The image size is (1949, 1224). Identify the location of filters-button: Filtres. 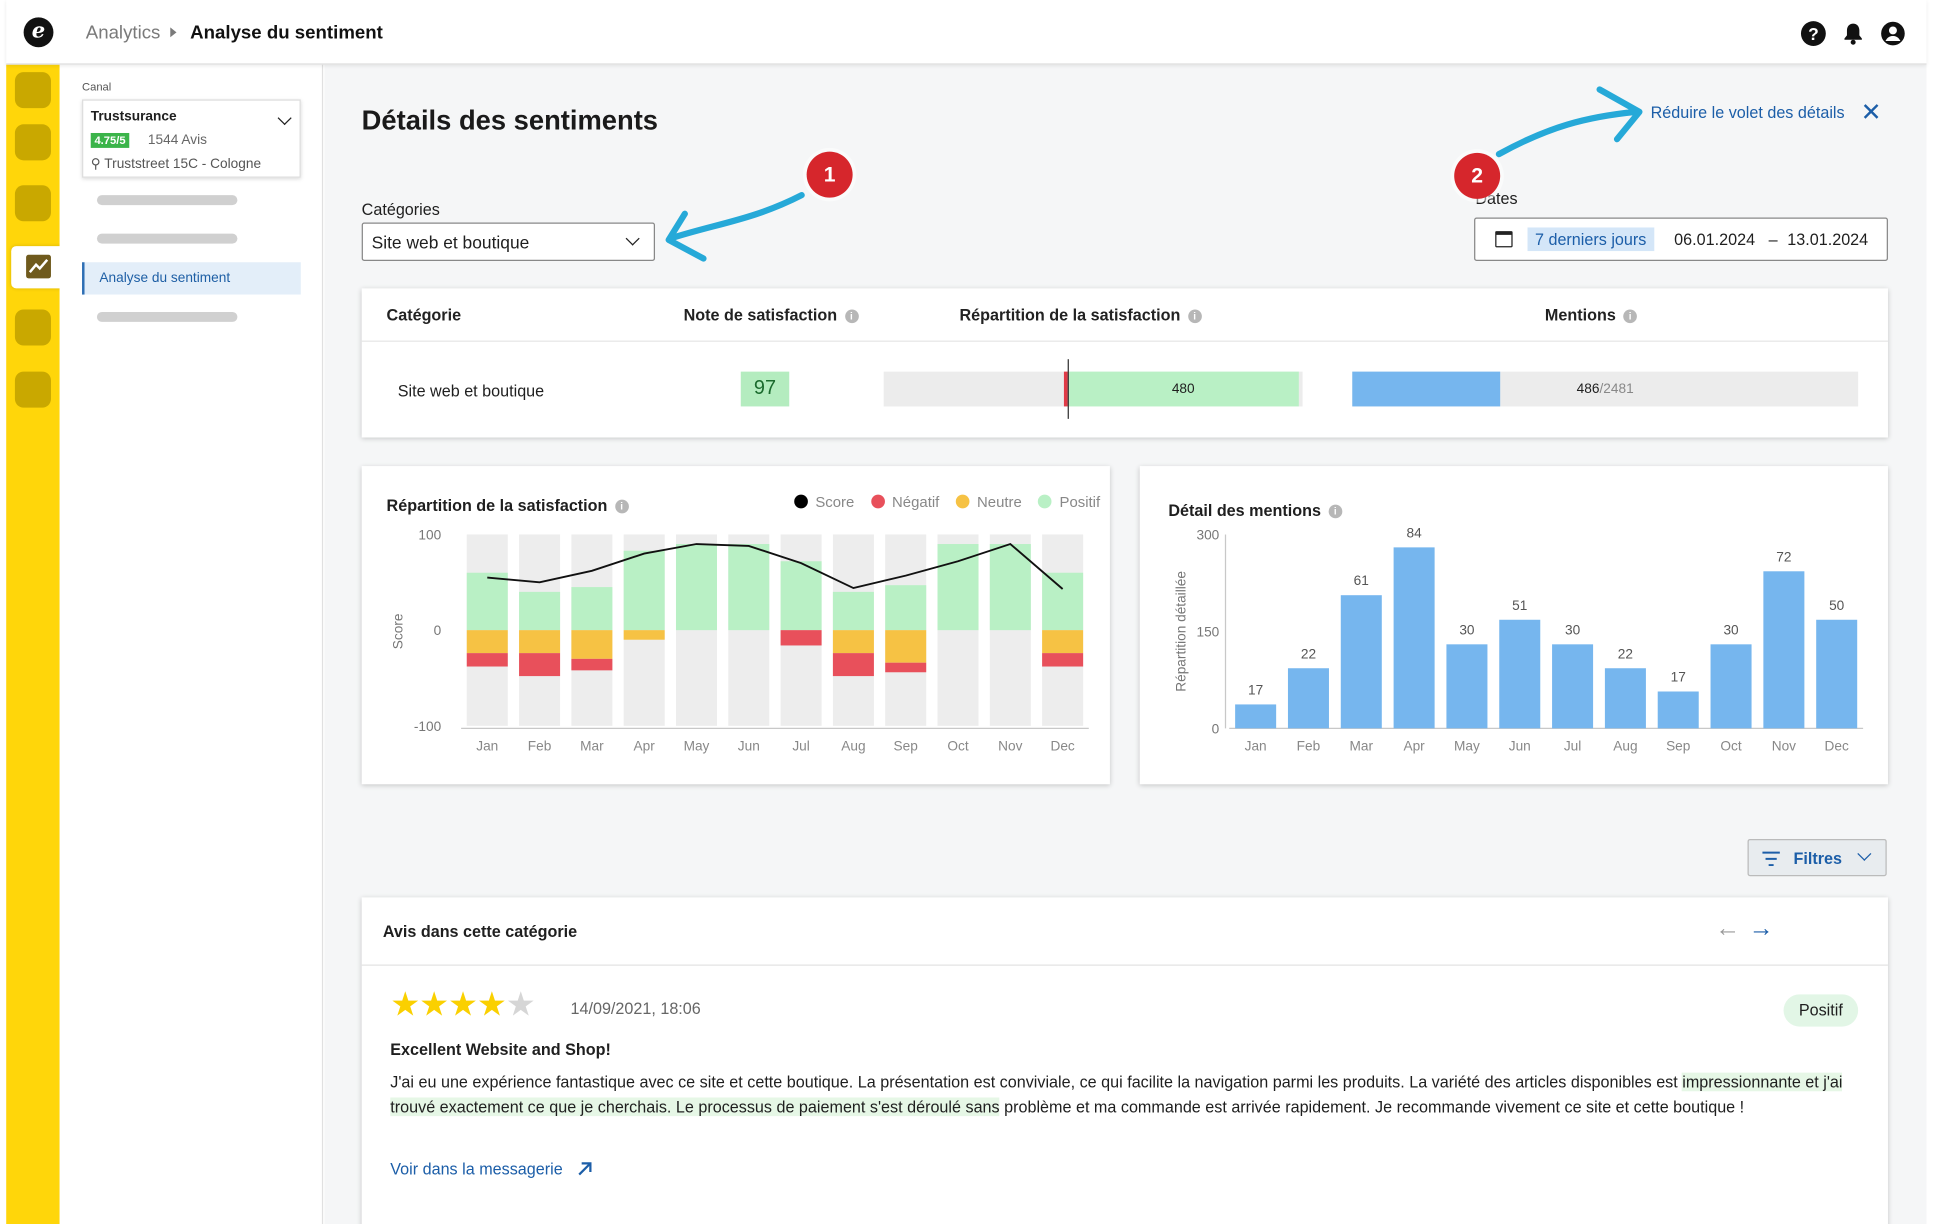
(1817, 857).